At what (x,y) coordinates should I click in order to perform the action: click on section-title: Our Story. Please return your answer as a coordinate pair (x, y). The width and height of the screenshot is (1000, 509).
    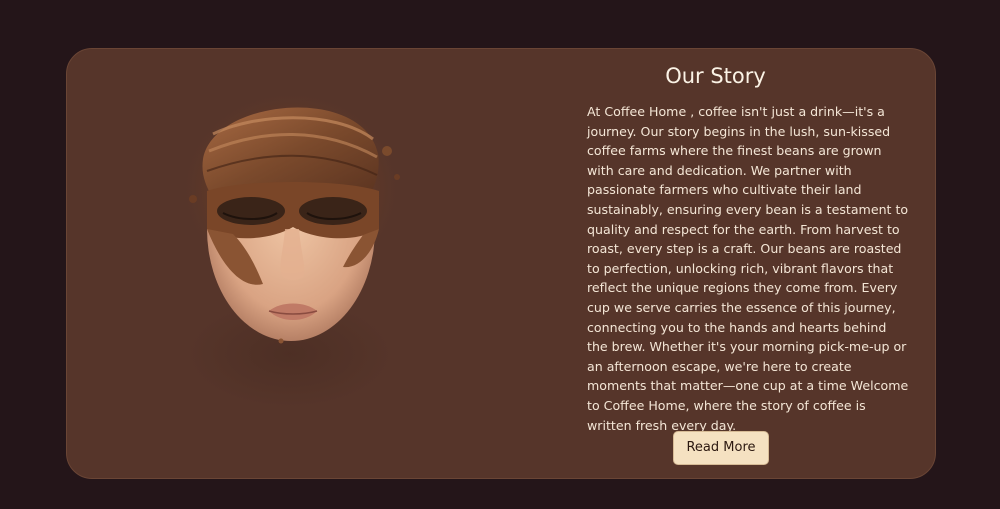
    Looking at the image, I should click on (715, 76).